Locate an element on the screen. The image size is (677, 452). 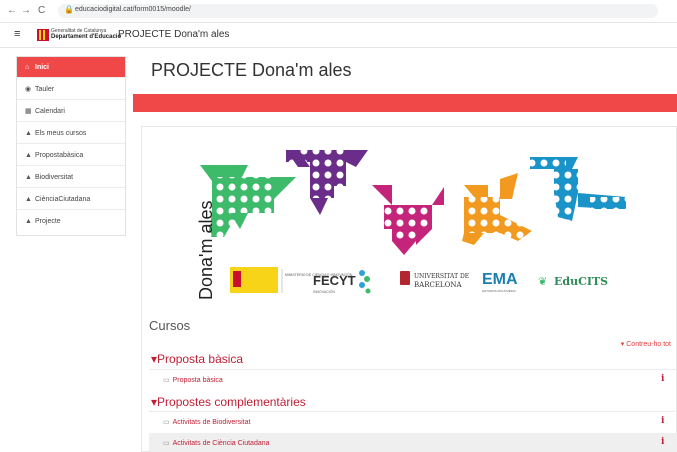
sidebar-item-projecte: ▲ Projecte is located at coordinates (71, 221).